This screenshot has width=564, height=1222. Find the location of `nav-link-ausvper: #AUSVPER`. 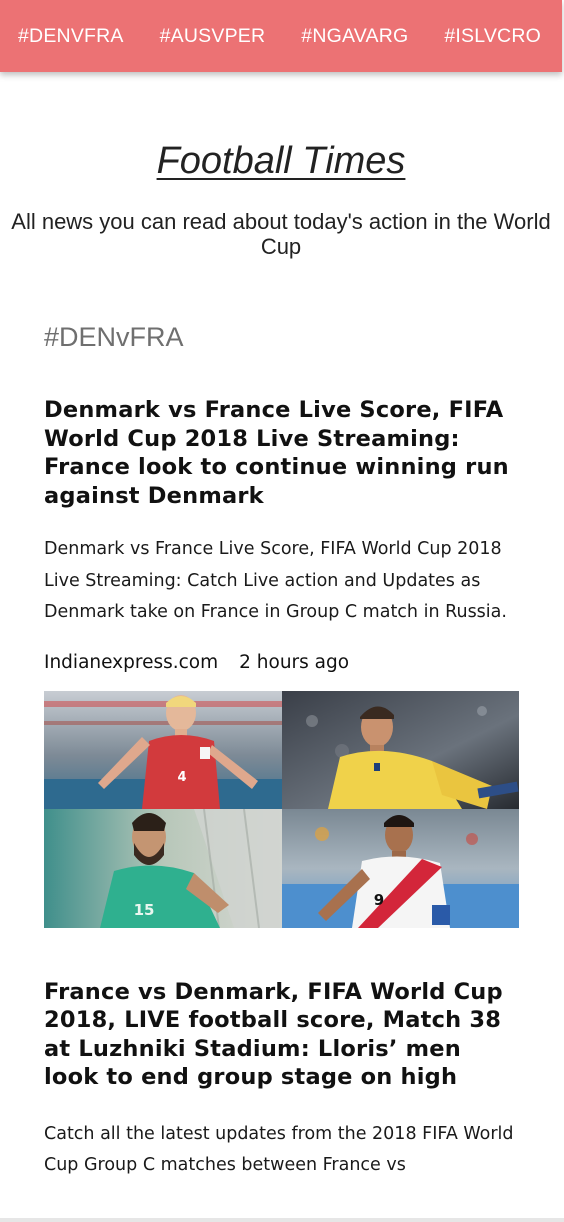

nav-link-ausvper: #AUSVPER is located at coordinates (213, 36).